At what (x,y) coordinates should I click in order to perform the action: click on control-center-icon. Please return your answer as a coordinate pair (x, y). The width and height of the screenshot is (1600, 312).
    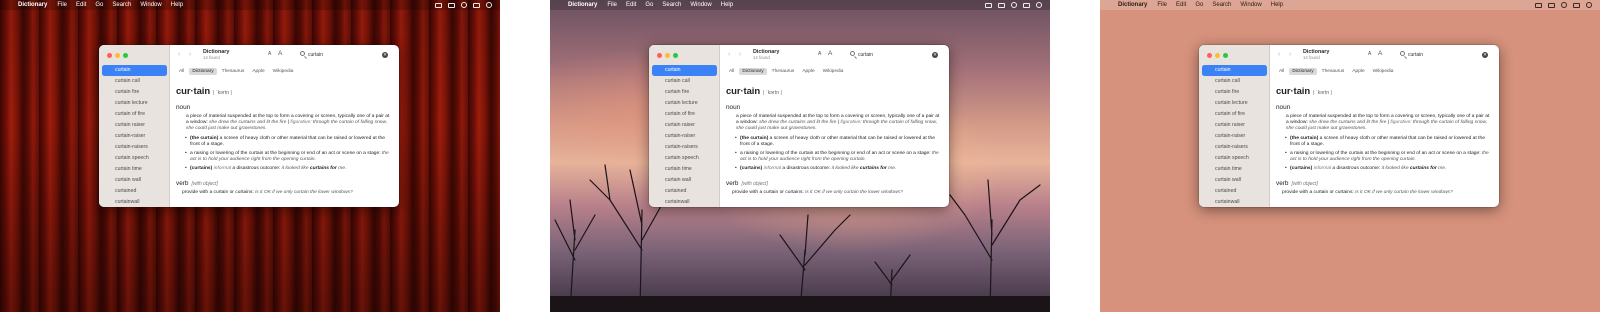
    Looking at the image, I should click on (1576, 5).